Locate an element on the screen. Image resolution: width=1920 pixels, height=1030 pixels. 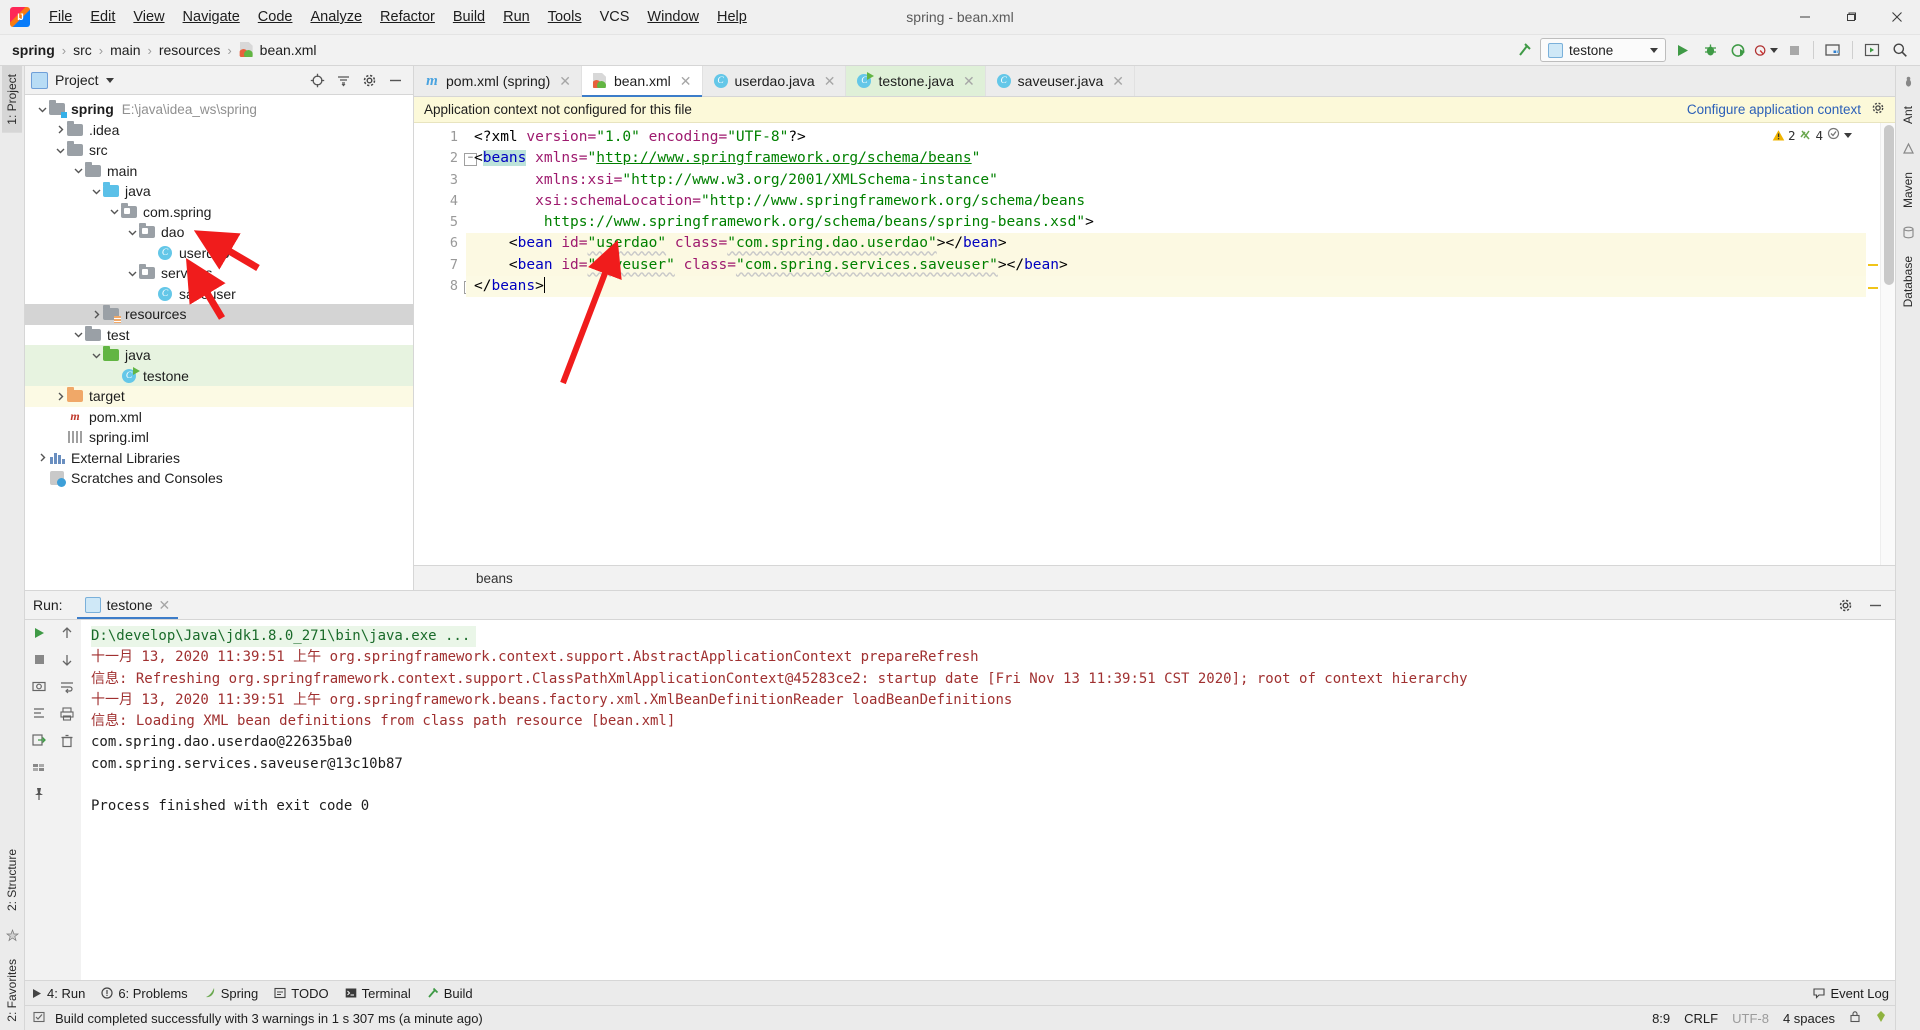
inspection-status-widget: 2 4 is located at coordinates (1812, 135).